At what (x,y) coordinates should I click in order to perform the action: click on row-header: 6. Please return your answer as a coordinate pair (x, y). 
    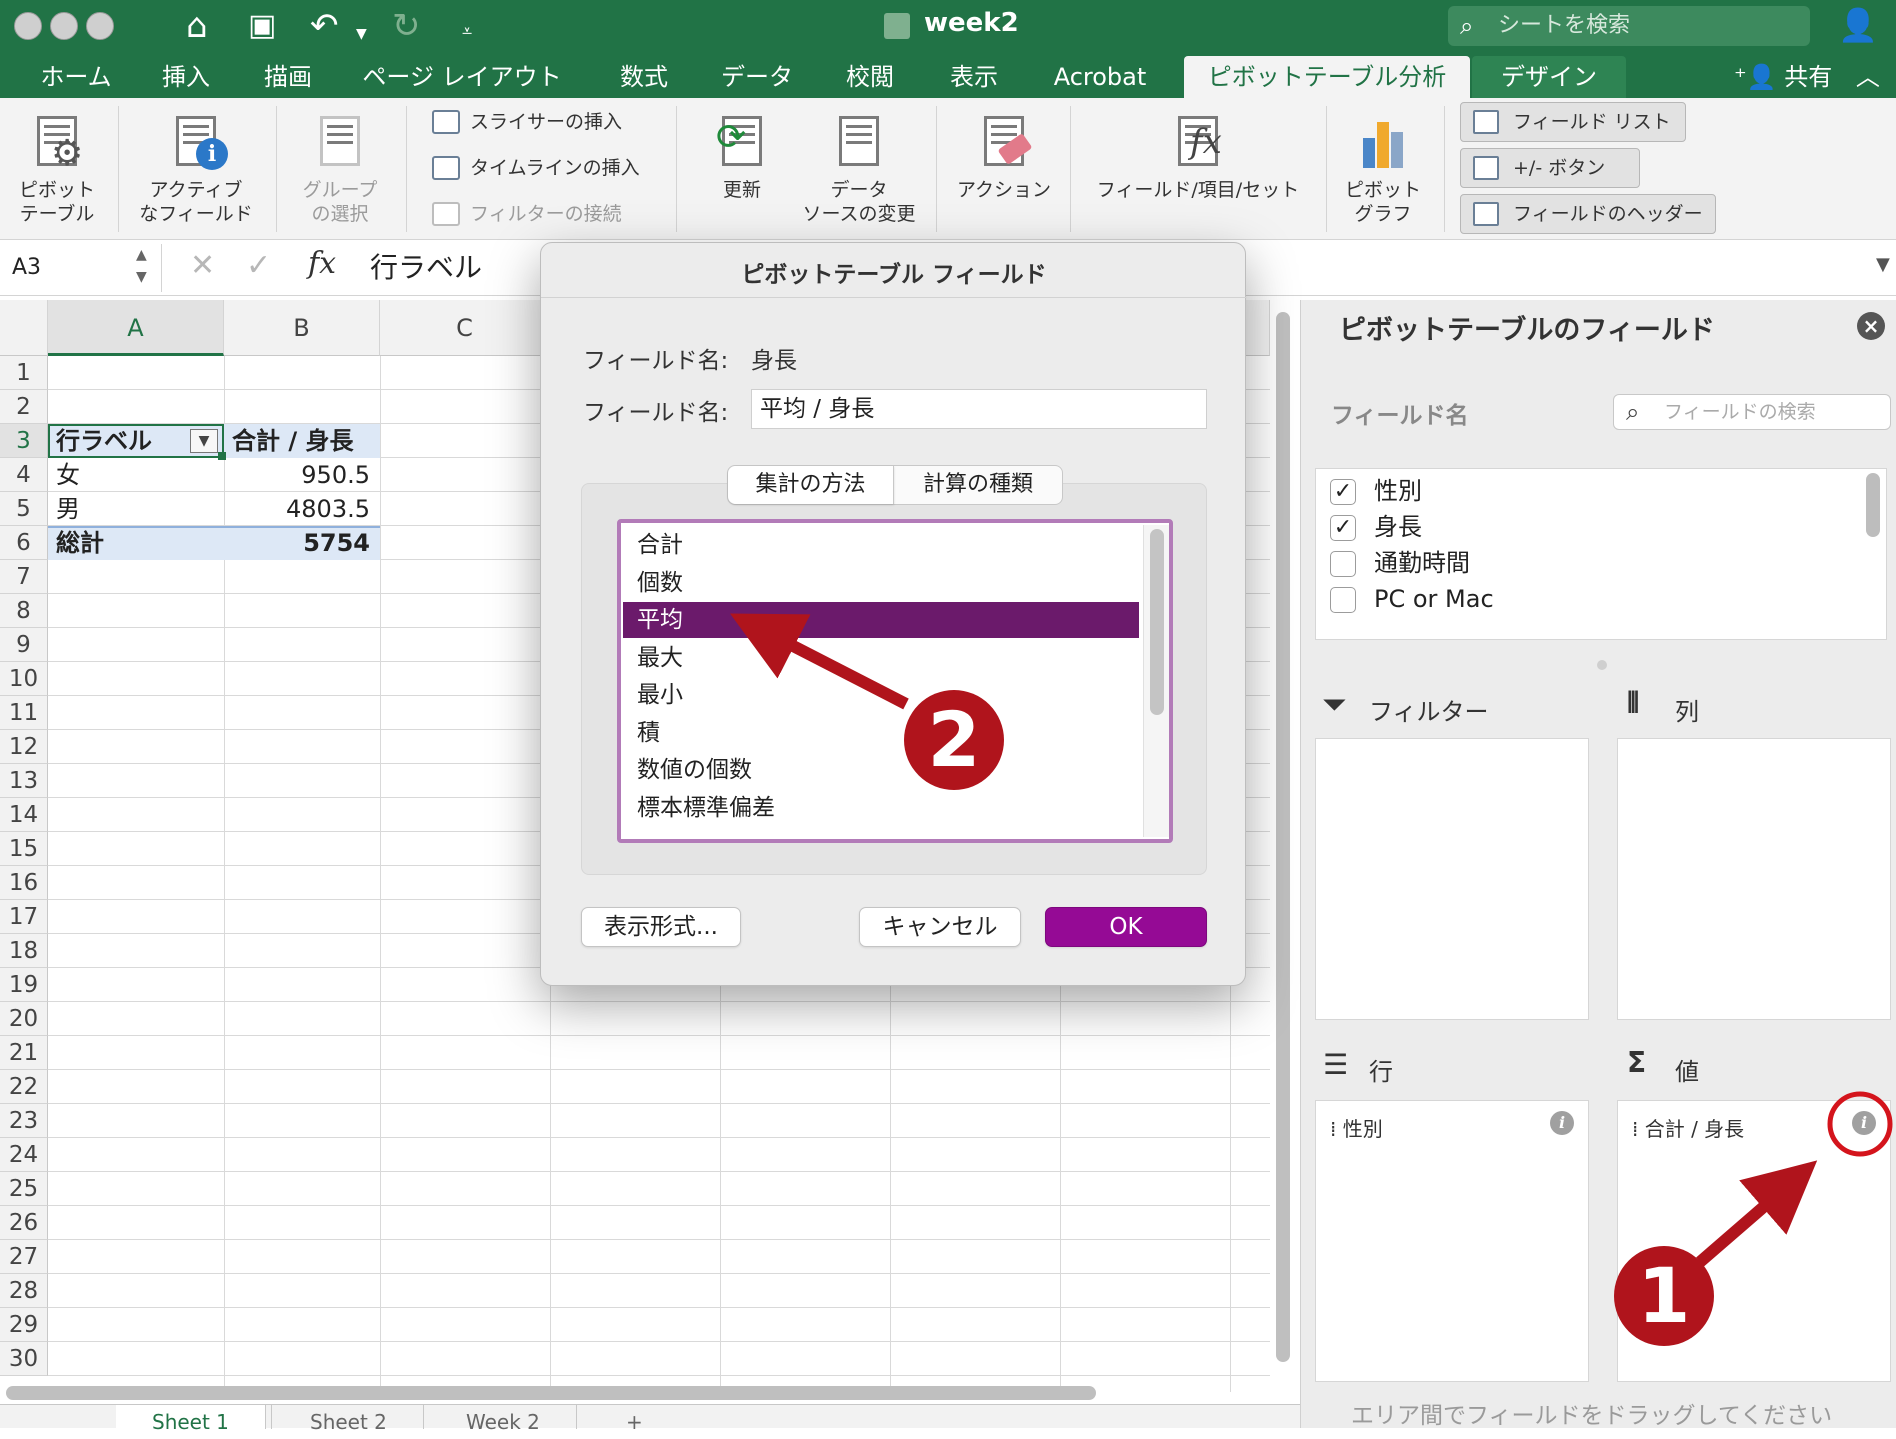
    Looking at the image, I should click on (24, 543).